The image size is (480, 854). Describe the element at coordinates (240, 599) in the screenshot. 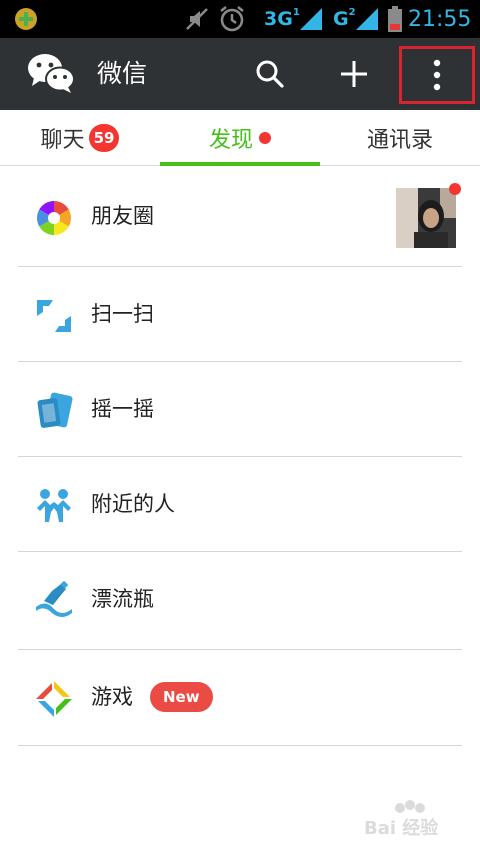

I see `list-item-drift-bottle: 漂流瓶` at that location.